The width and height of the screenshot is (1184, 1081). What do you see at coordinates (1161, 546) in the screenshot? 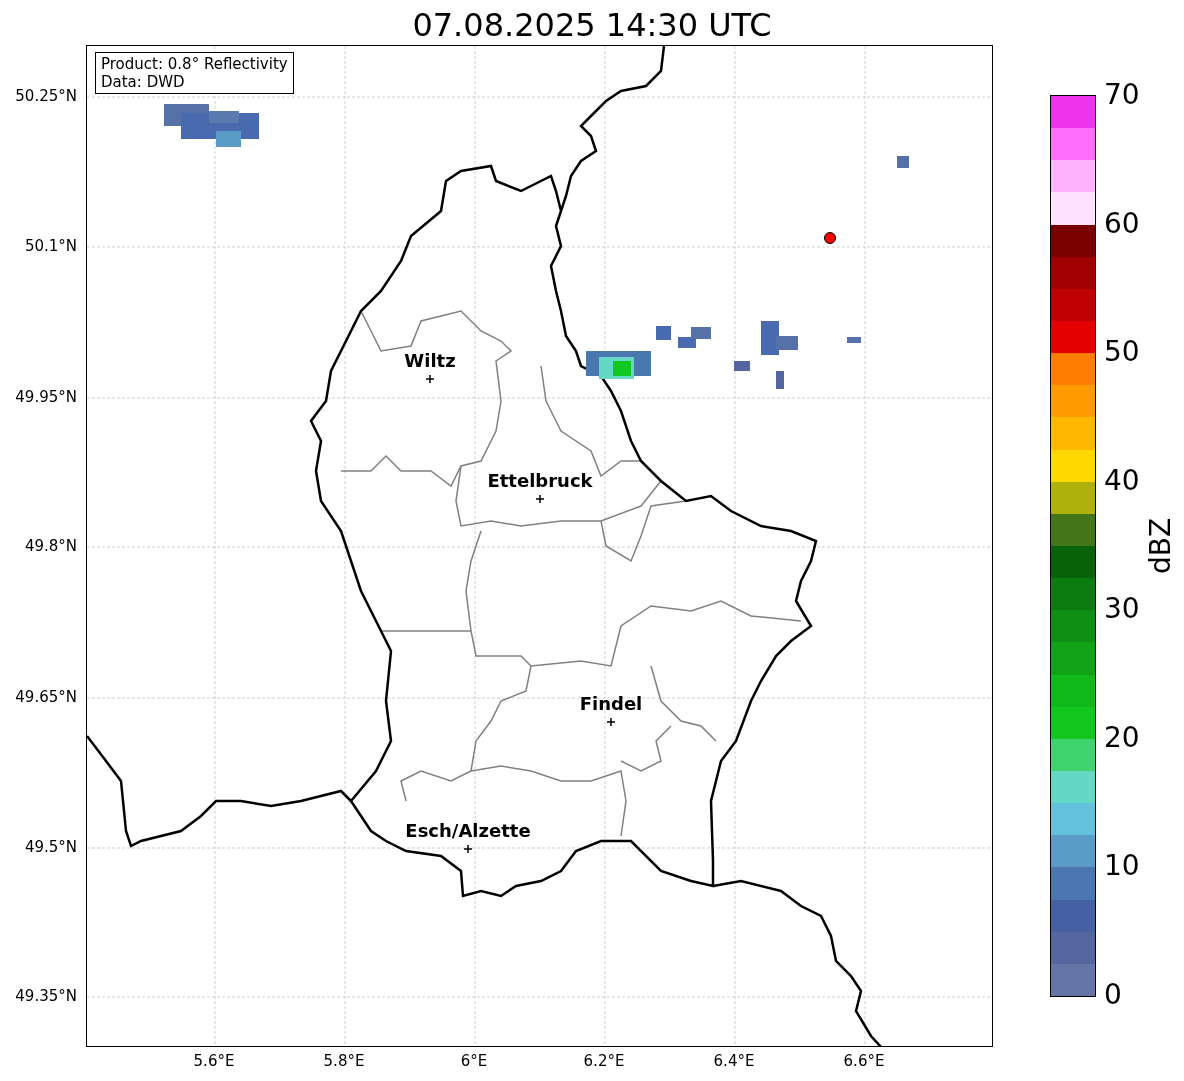
I see `colorbar-label: dBZ` at bounding box center [1161, 546].